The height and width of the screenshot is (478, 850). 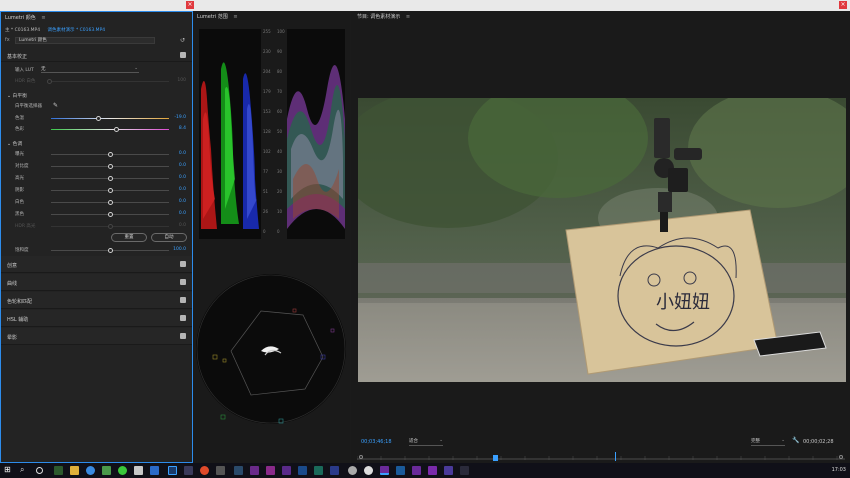 I want to click on hdr-white-knob, so click(x=49, y=81).